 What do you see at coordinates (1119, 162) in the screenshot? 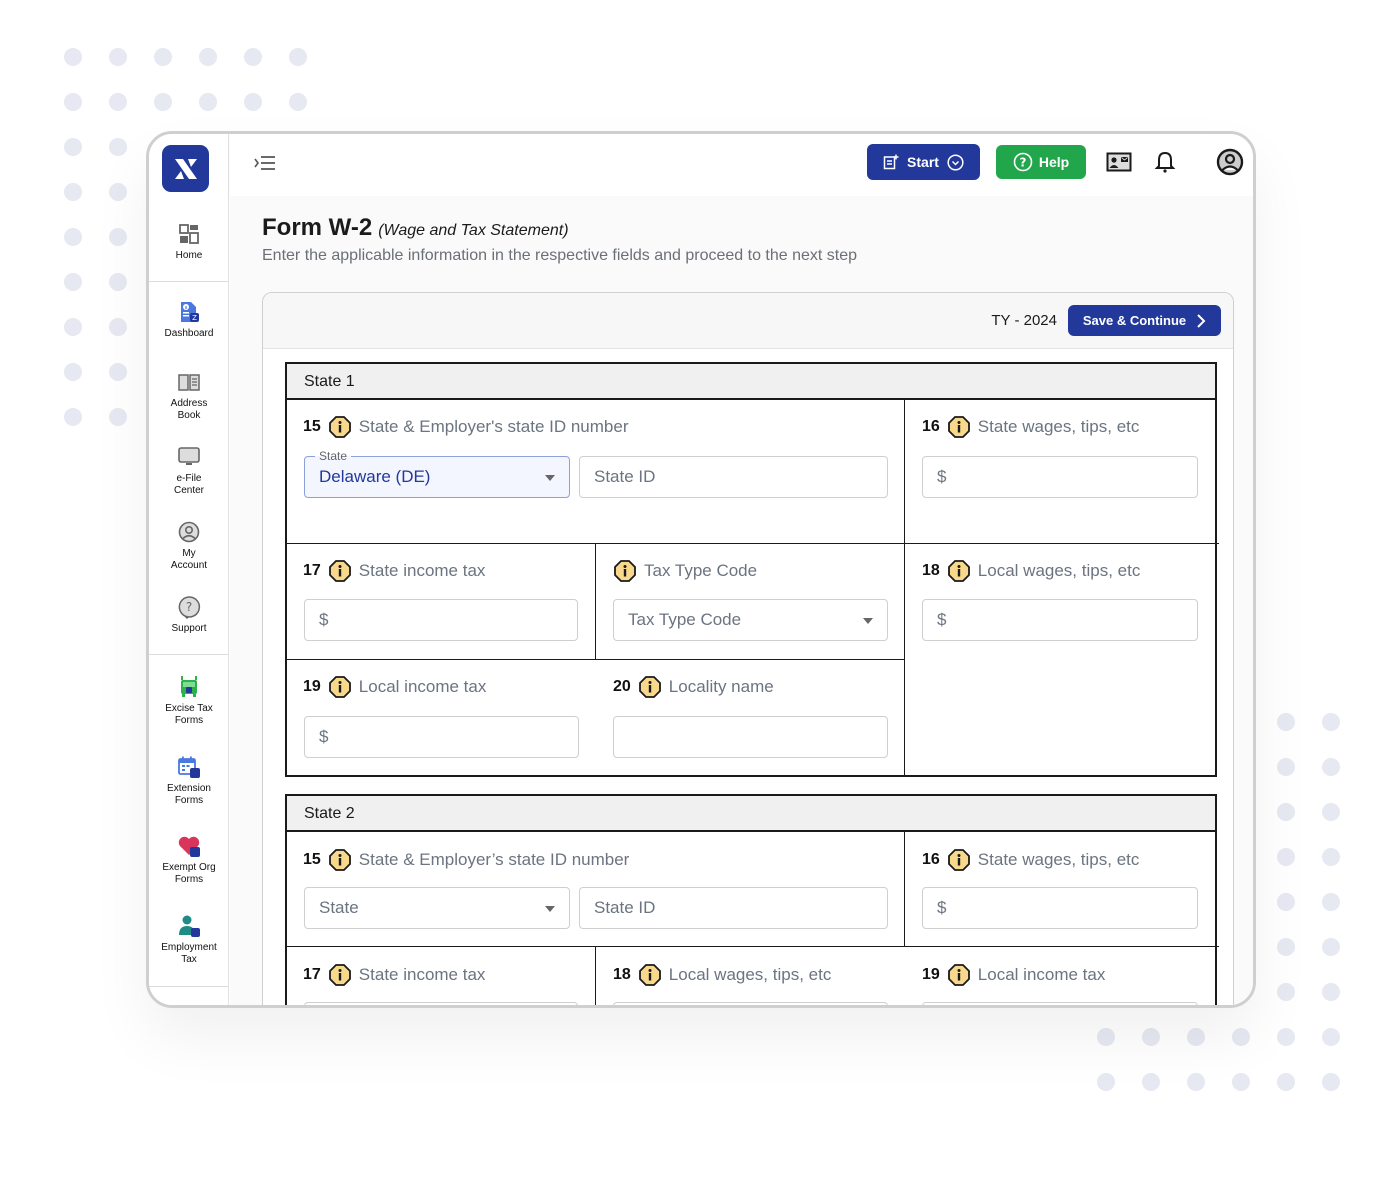
I see `contact-card-icon` at bounding box center [1119, 162].